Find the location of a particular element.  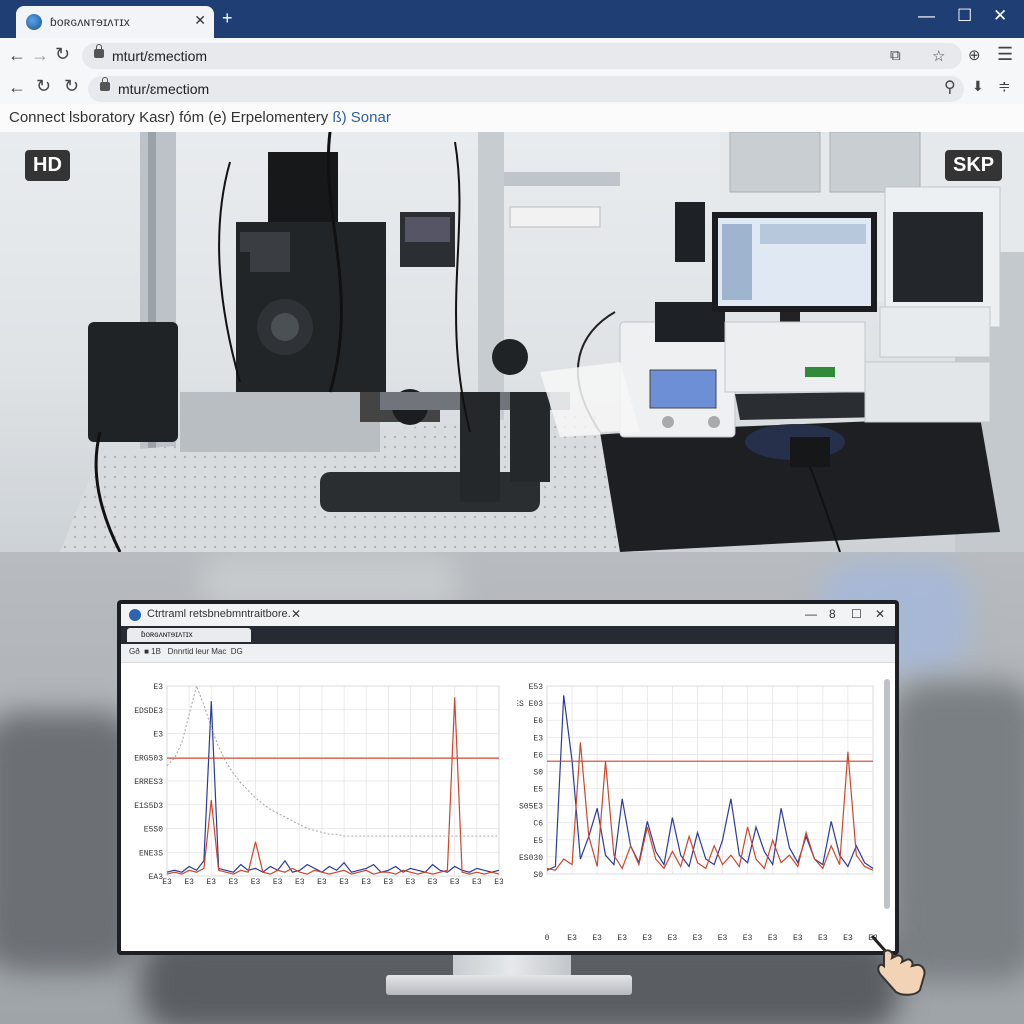

y-tick-label: C6 is located at coordinates (538, 824).